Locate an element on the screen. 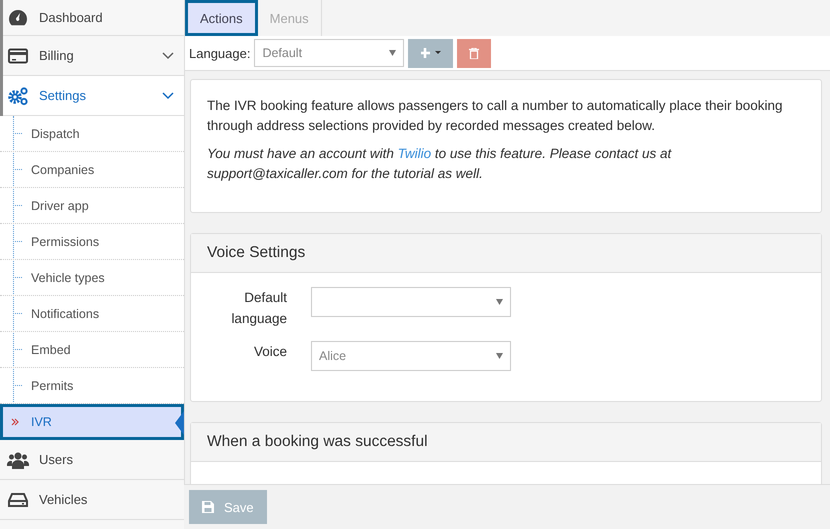 The image size is (830, 529). sidebar-subitem: Embed is located at coordinates (92, 350).